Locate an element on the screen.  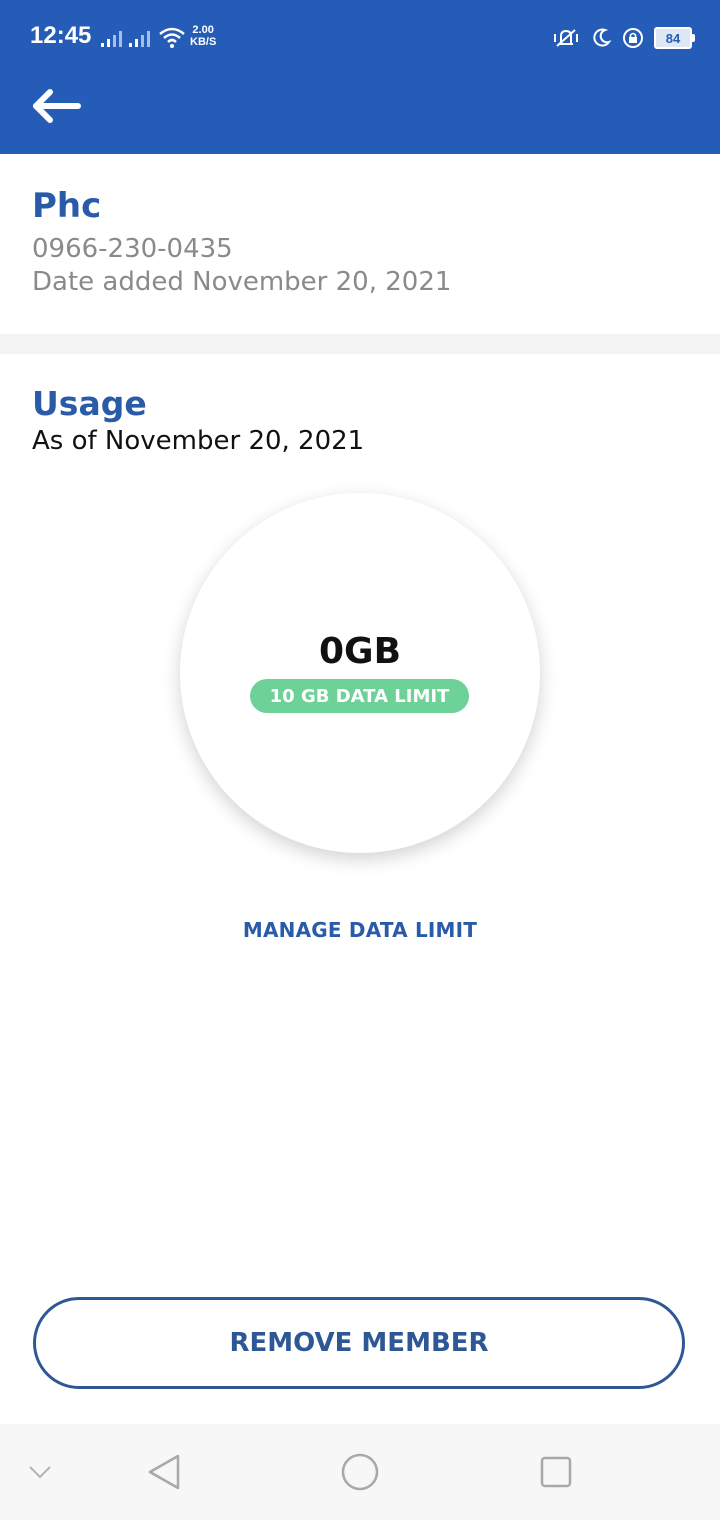
chevron-down-icon is located at coordinates (40, 1472).